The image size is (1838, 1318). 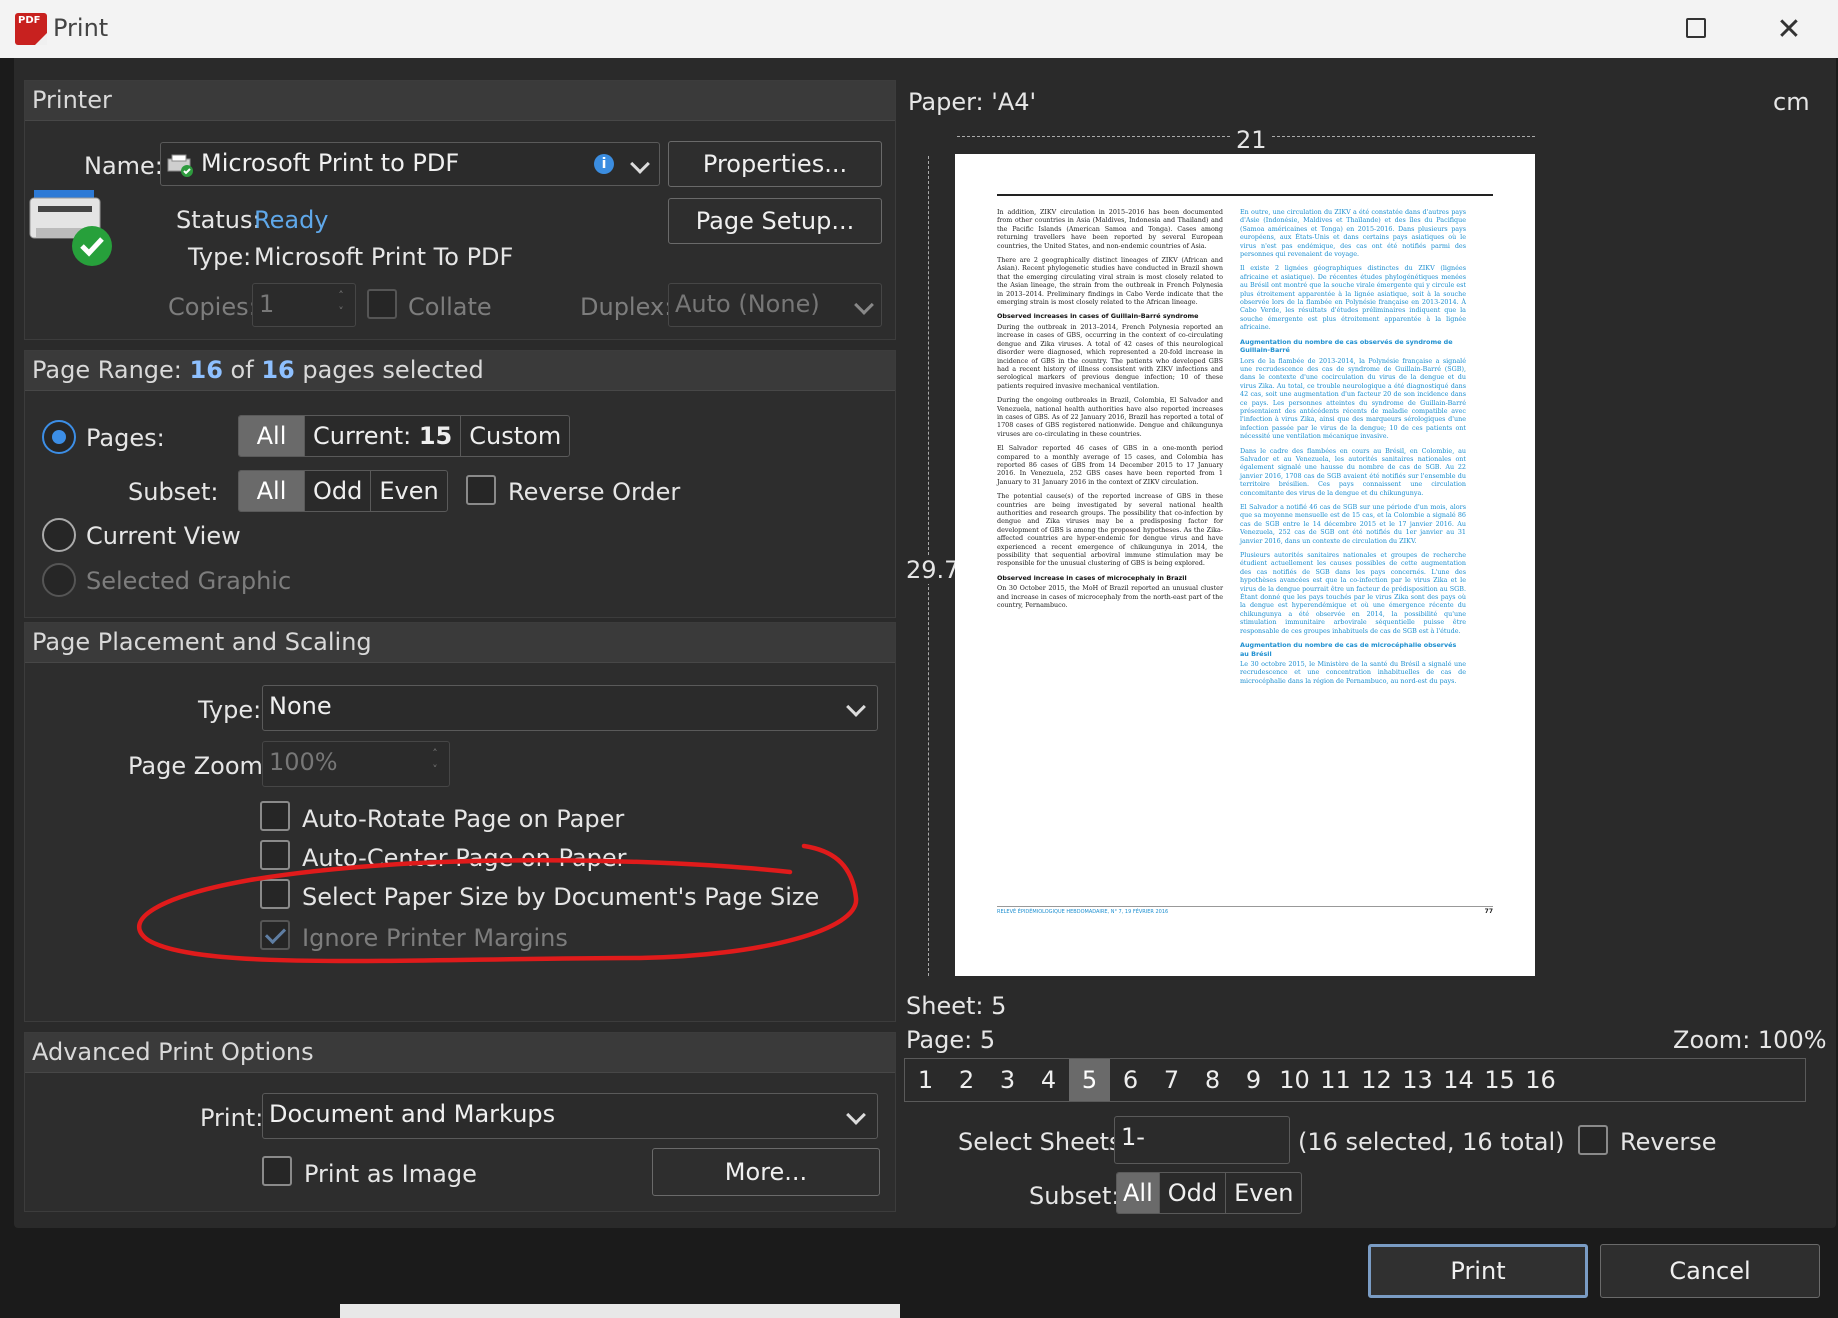 What do you see at coordinates (435, 938) in the screenshot?
I see `ignore-margins-label: Ignore Printer Margins` at bounding box center [435, 938].